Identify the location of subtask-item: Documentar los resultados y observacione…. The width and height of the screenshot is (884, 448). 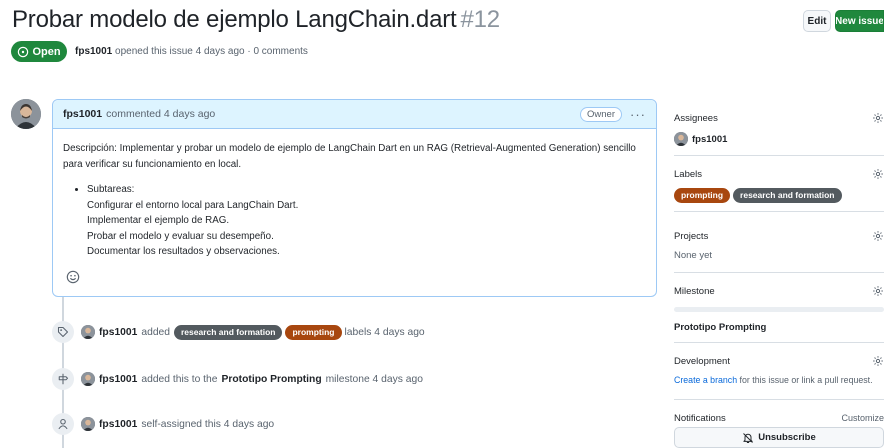
(183, 251).